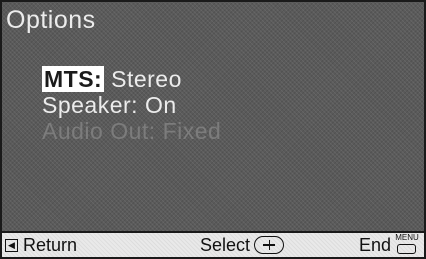 This screenshot has width=426, height=259. Describe the element at coordinates (192, 131) in the screenshot. I see `menu-item-audio-out-value: Fixed` at that location.